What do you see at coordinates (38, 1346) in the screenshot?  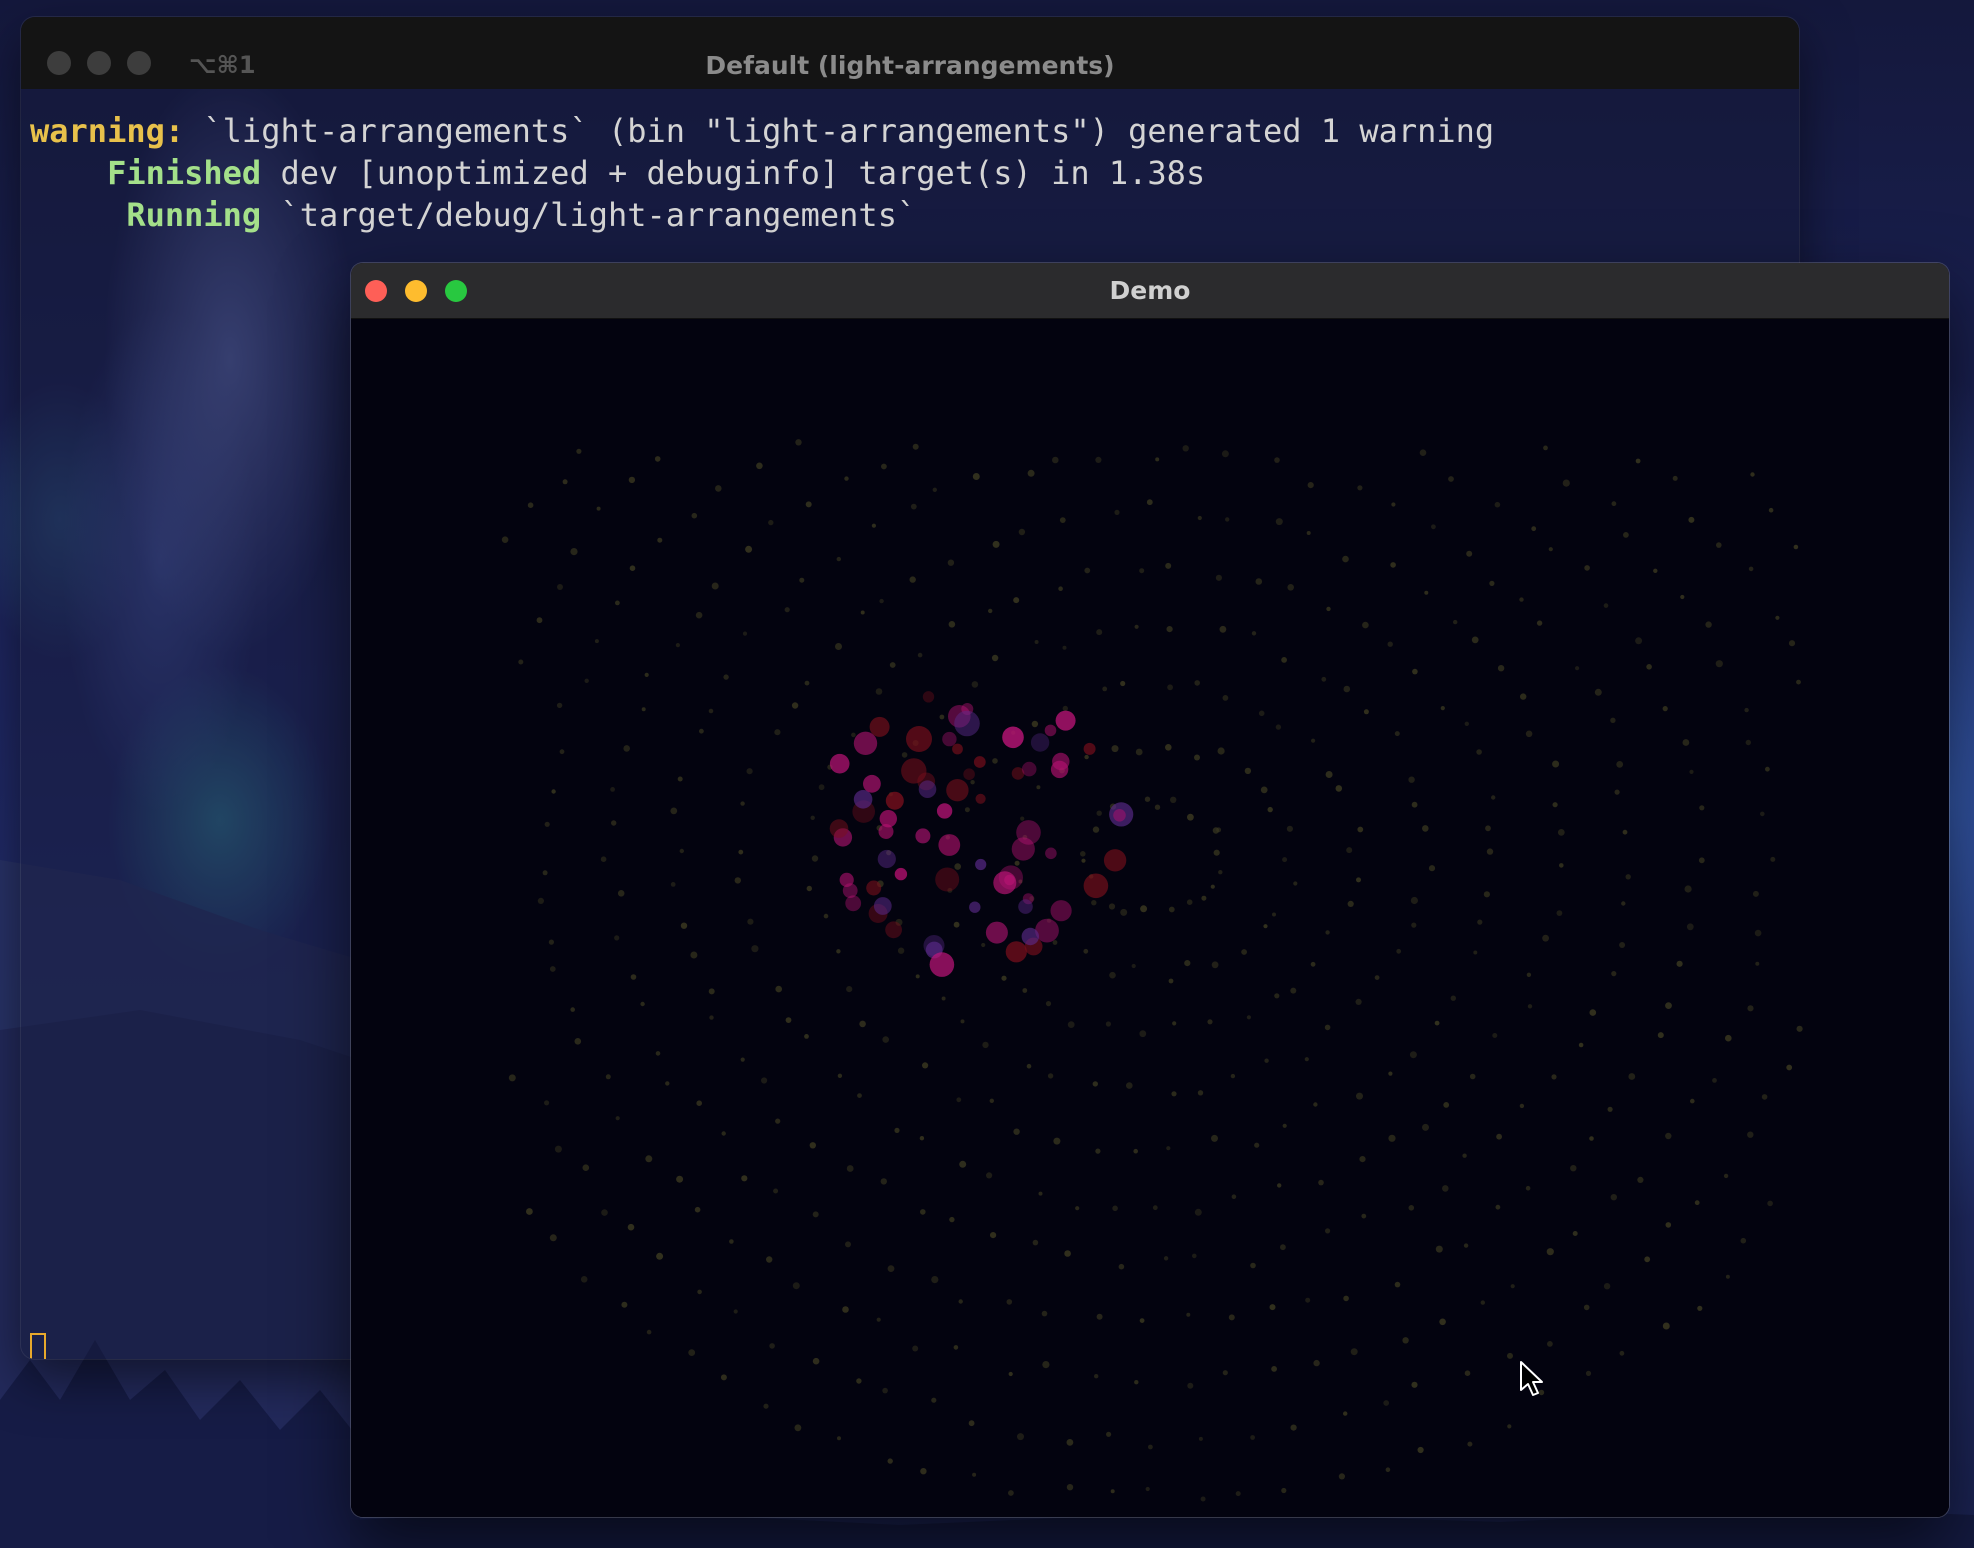 I see `terminal-cursor` at bounding box center [38, 1346].